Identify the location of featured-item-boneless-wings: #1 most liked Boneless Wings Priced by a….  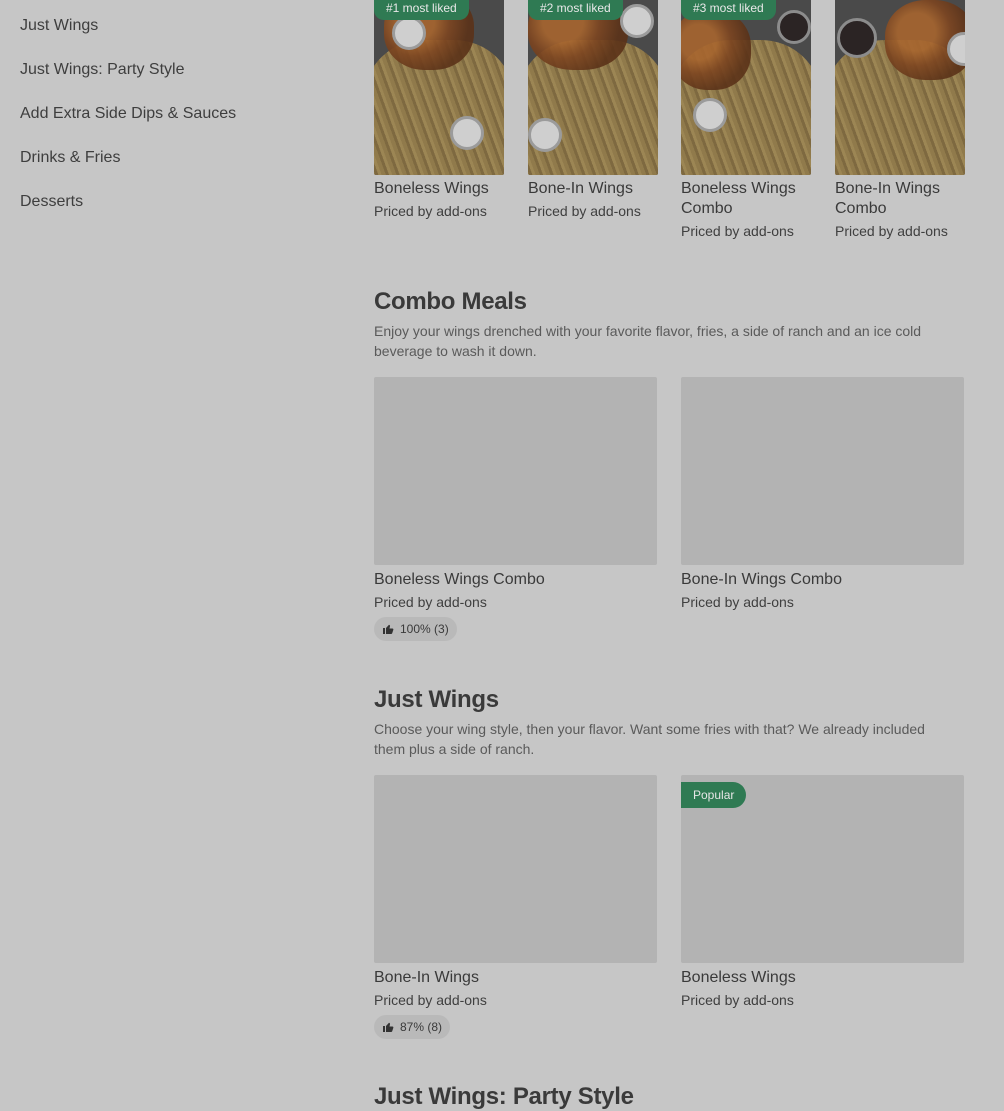
(439, 110).